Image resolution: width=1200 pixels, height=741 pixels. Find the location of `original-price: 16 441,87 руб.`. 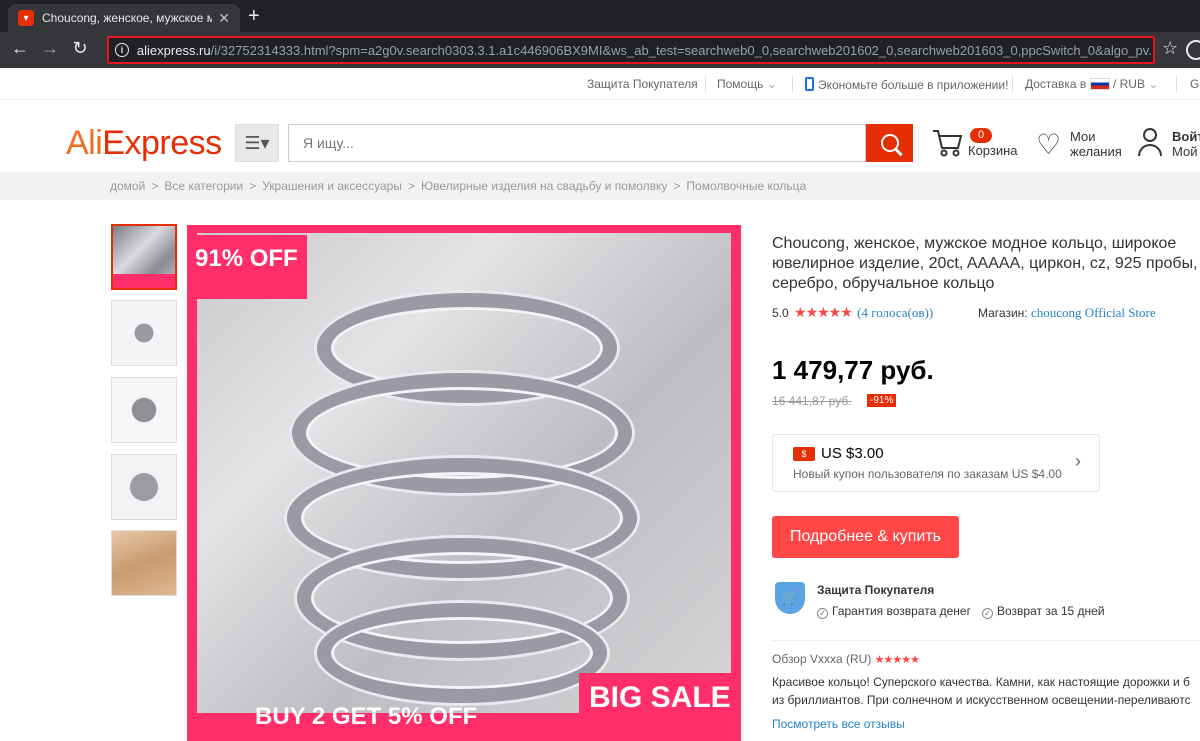

original-price: 16 441,87 руб. is located at coordinates (812, 401).